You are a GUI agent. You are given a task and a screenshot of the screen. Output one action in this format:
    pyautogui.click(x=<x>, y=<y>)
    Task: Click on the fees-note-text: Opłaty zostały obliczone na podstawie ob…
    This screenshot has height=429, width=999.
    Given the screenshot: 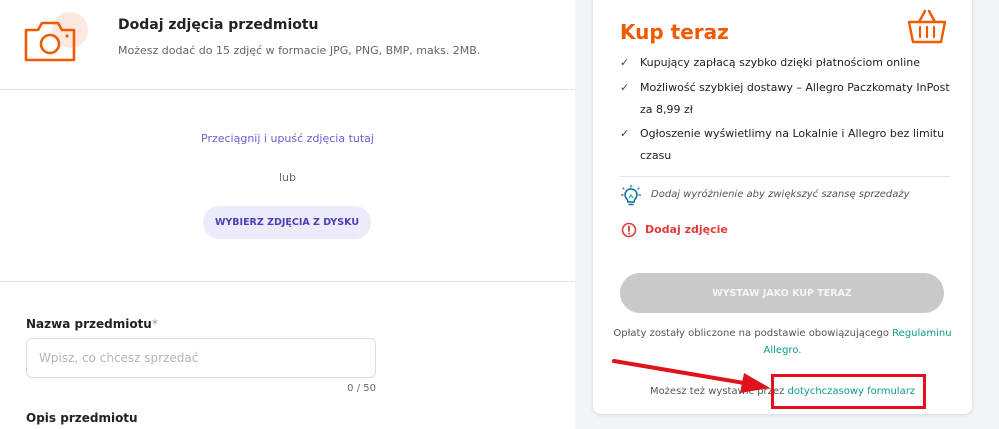 What is the action you would take?
    pyautogui.click(x=751, y=333)
    